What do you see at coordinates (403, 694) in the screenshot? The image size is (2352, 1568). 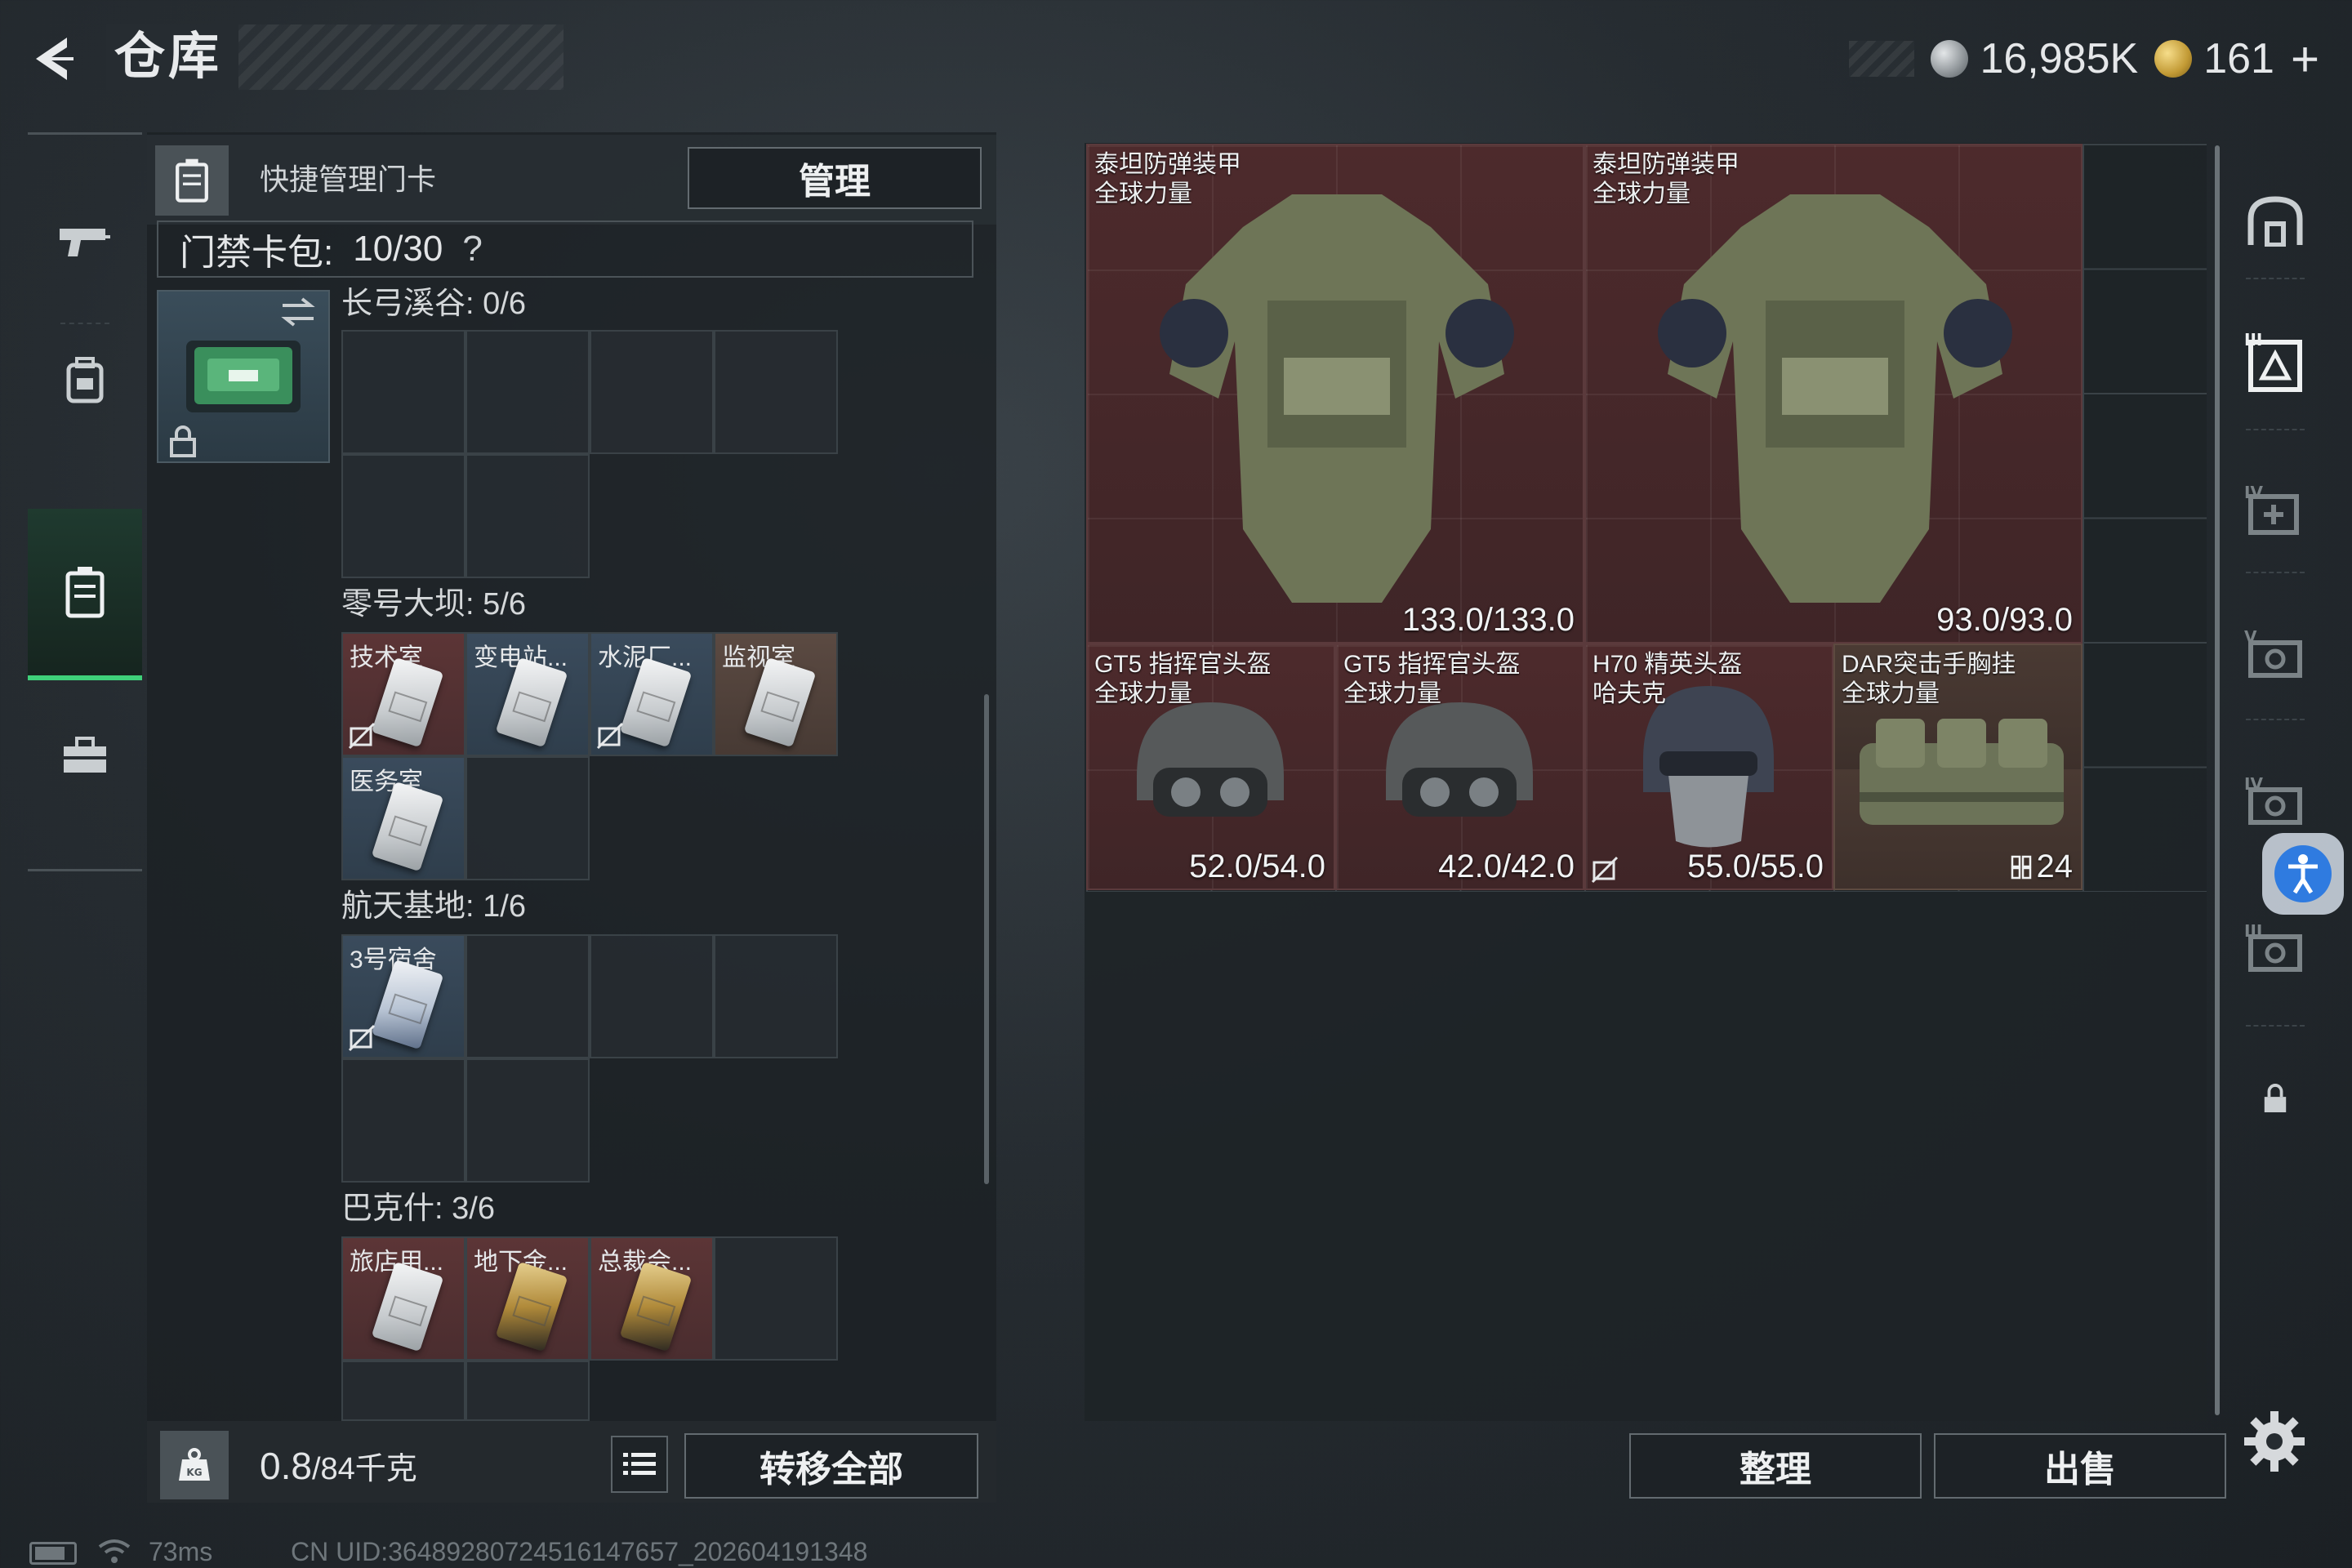 I see `keycard-slot: 技术室` at bounding box center [403, 694].